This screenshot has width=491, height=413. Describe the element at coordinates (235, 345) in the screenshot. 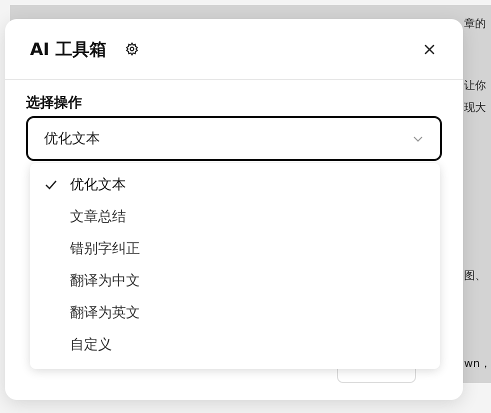

I see `menu-option: 自定义` at that location.